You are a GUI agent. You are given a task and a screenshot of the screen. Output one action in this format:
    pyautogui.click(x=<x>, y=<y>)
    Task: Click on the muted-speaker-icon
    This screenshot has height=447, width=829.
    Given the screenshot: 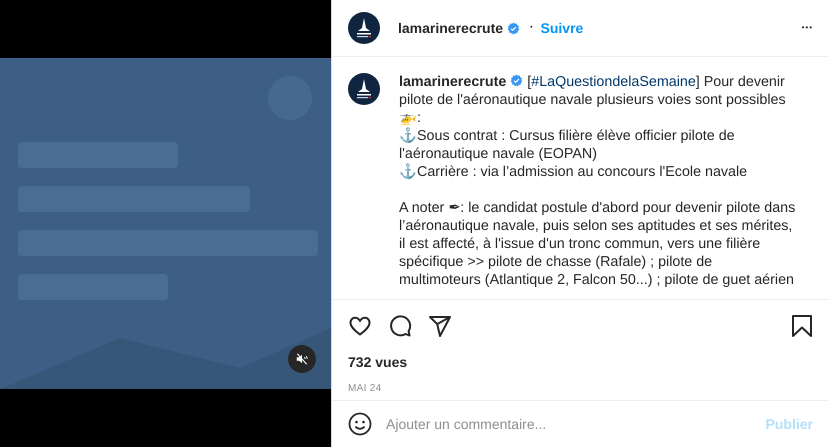 What is the action you would take?
    pyautogui.click(x=302, y=359)
    